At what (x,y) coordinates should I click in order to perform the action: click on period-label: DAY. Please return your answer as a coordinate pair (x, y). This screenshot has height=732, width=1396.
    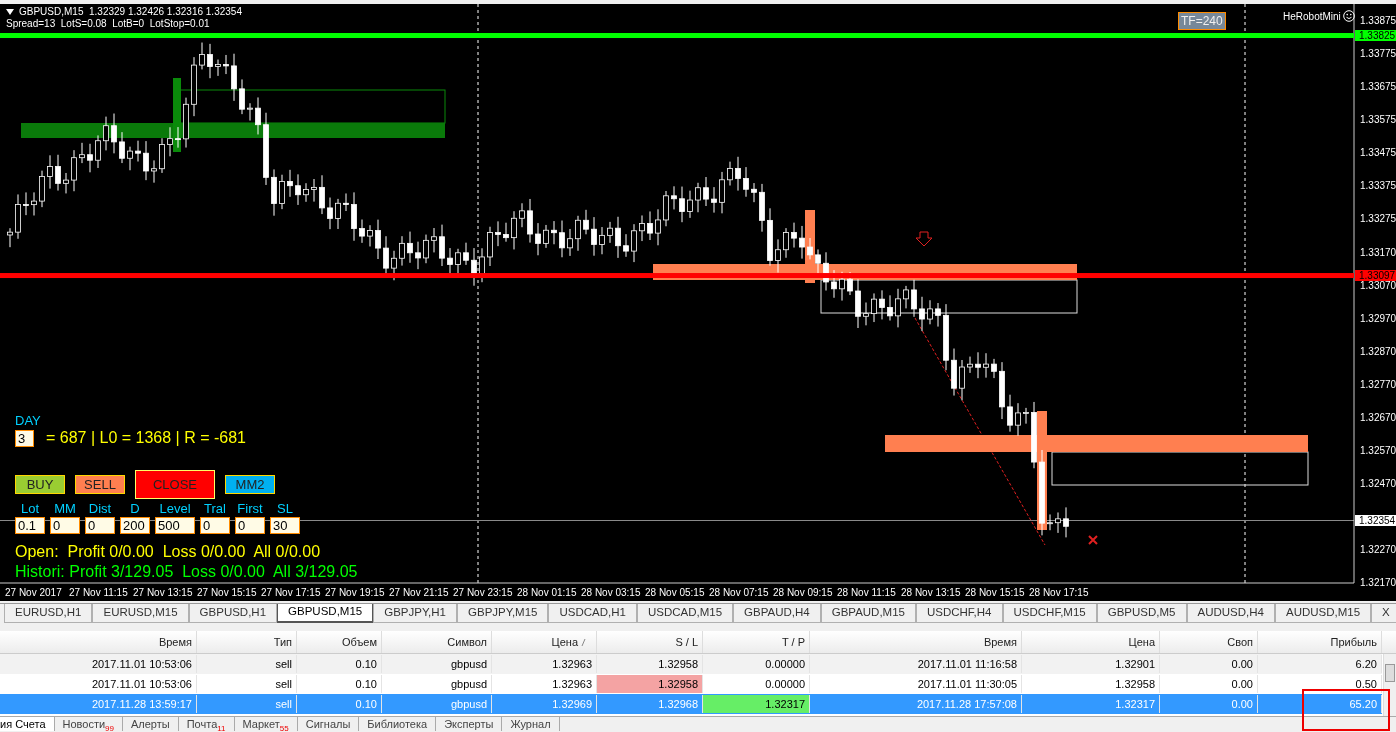
    Looking at the image, I should click on (28, 421).